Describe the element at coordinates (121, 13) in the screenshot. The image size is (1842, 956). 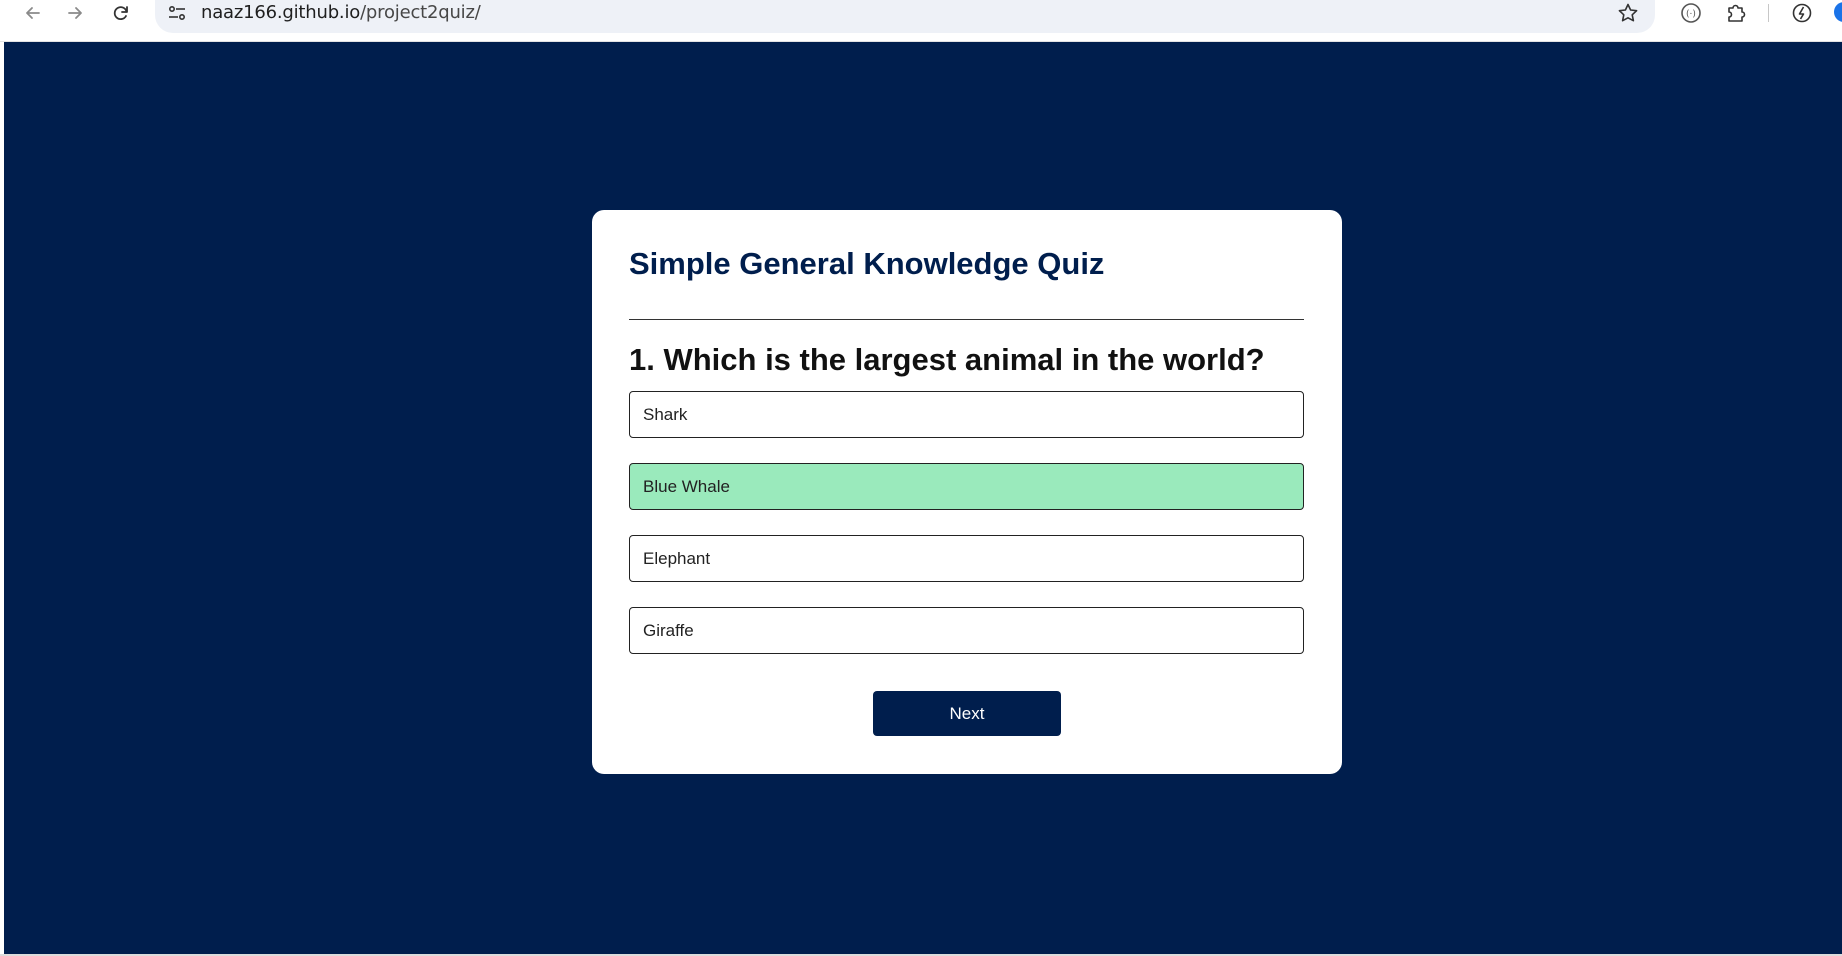
I see `reload-icon` at that location.